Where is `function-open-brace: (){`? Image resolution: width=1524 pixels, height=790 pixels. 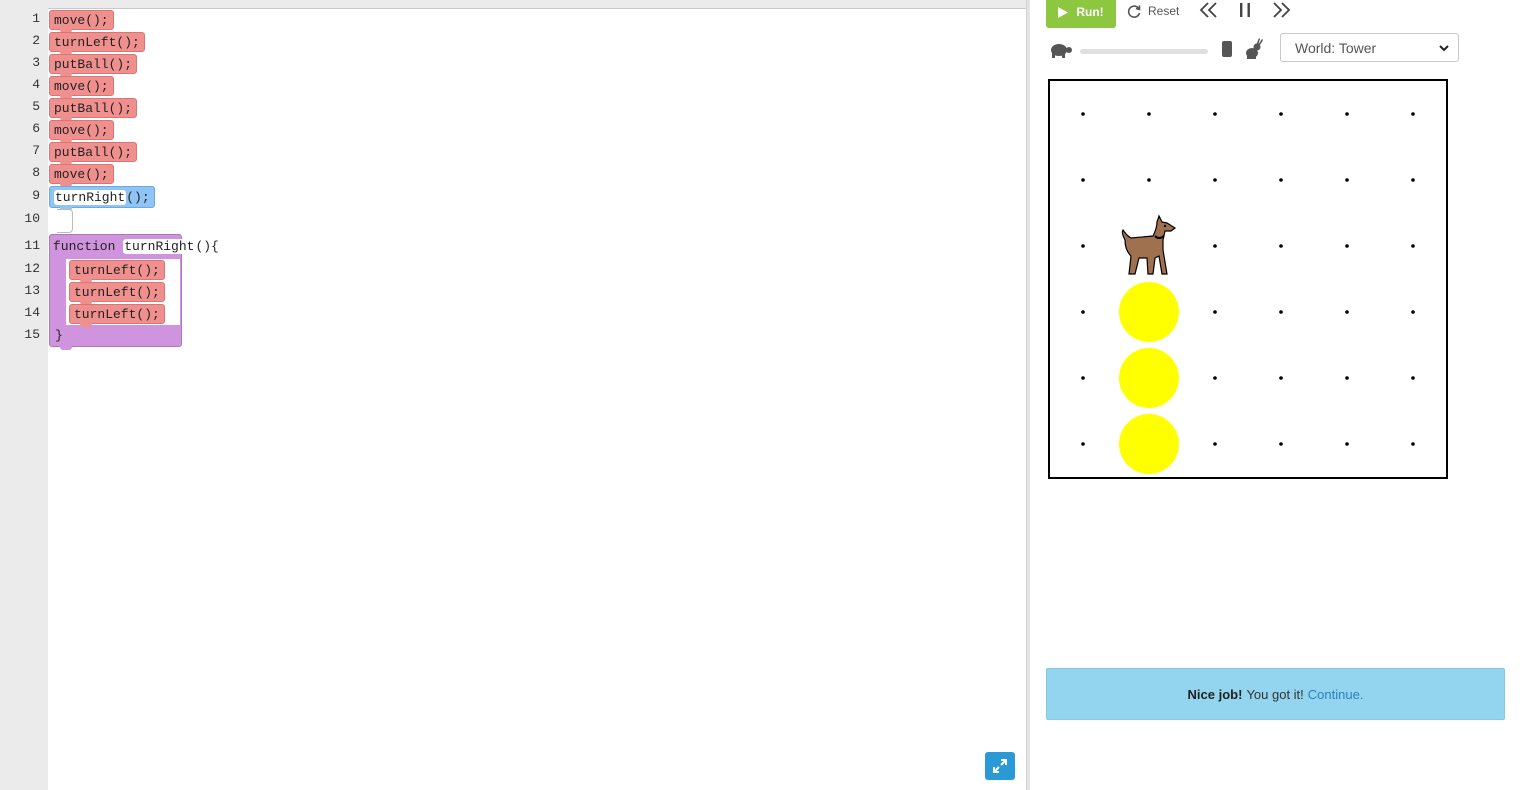
function-open-brace: (){ is located at coordinates (207, 246).